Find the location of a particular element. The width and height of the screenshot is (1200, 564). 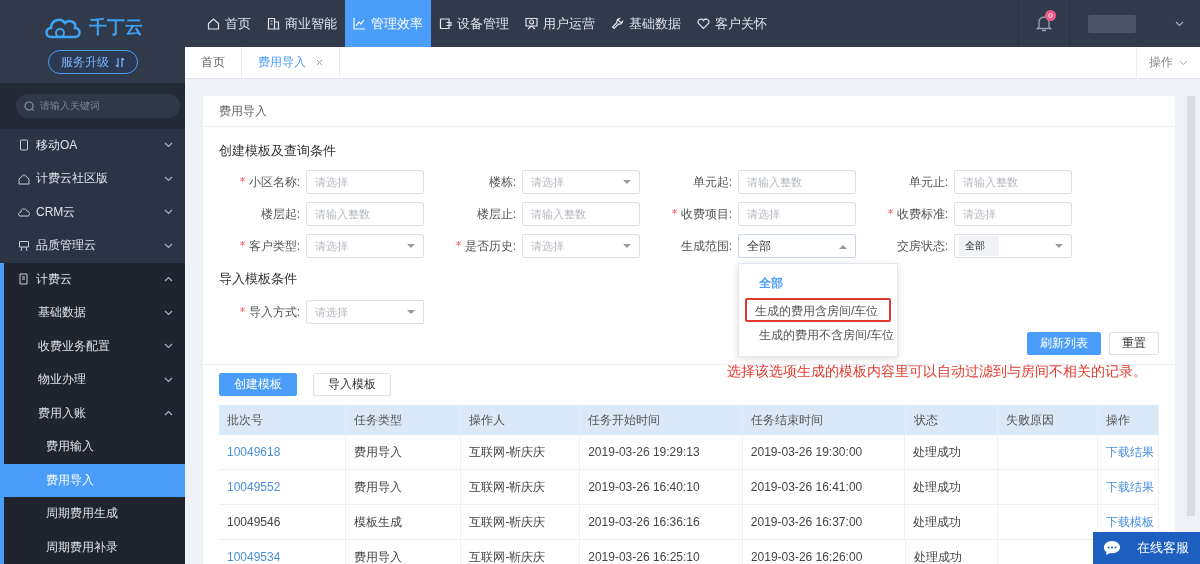

heart-icon is located at coordinates (703, 23).